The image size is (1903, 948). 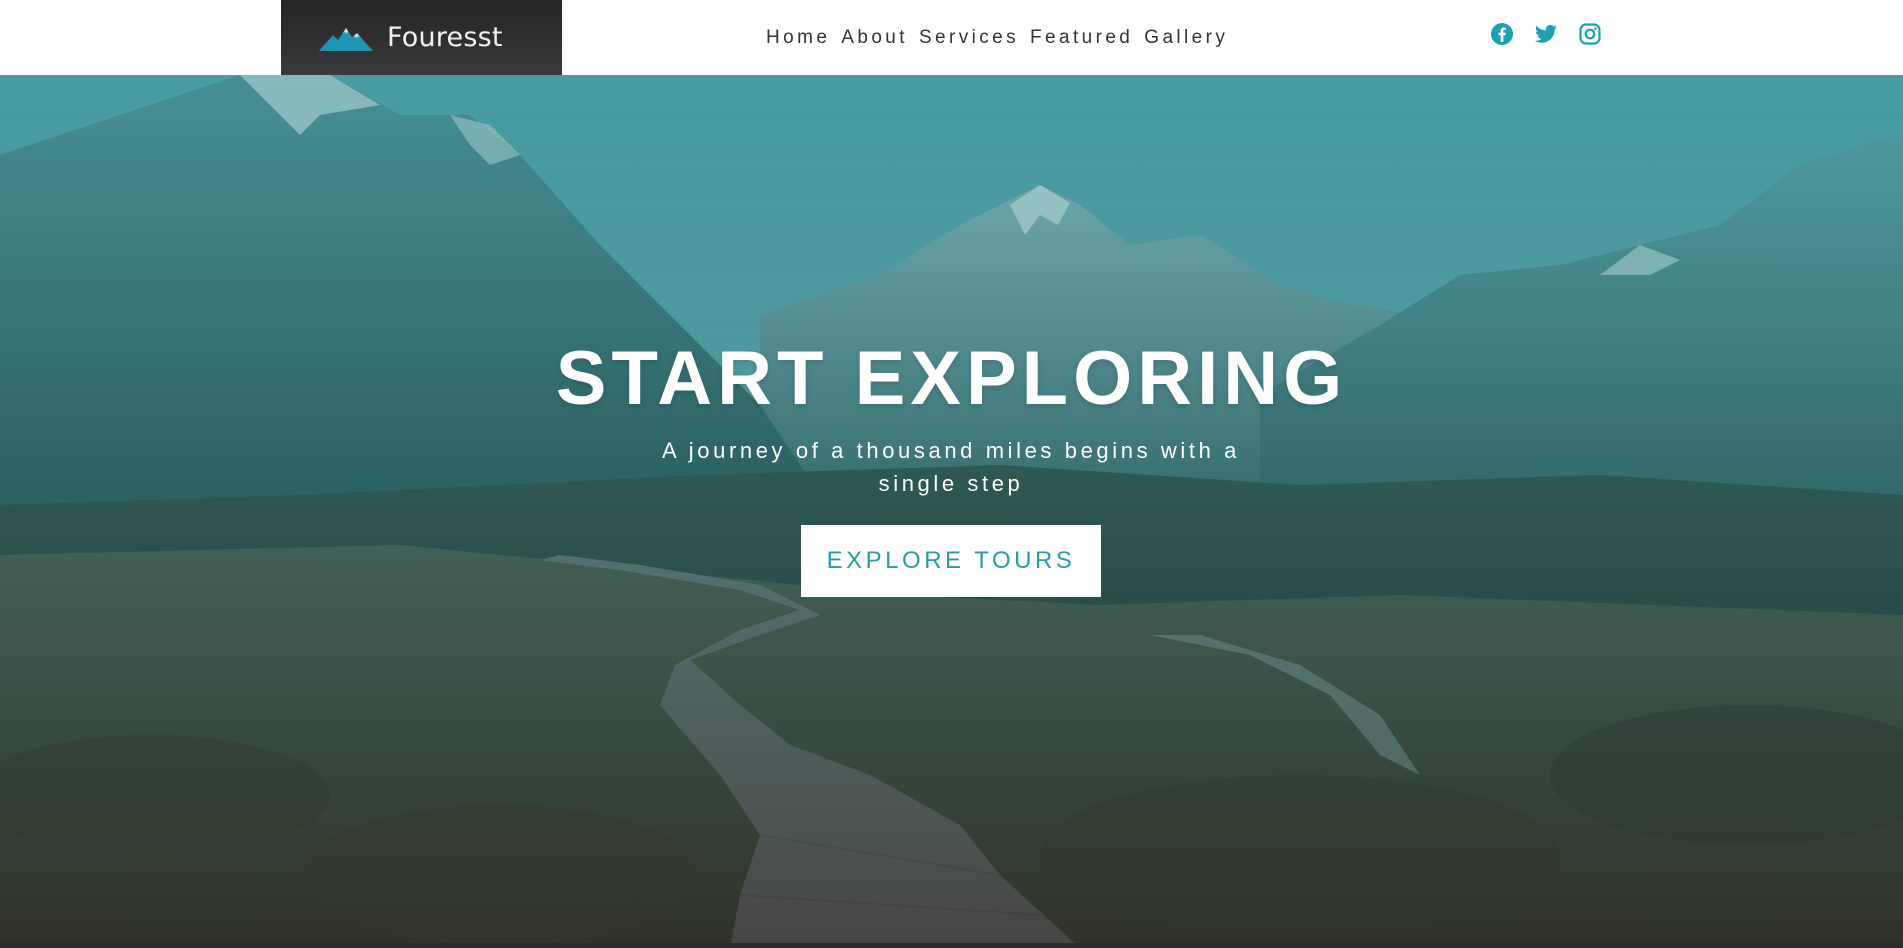 I want to click on brand-name: Fouresst, so click(x=445, y=37).